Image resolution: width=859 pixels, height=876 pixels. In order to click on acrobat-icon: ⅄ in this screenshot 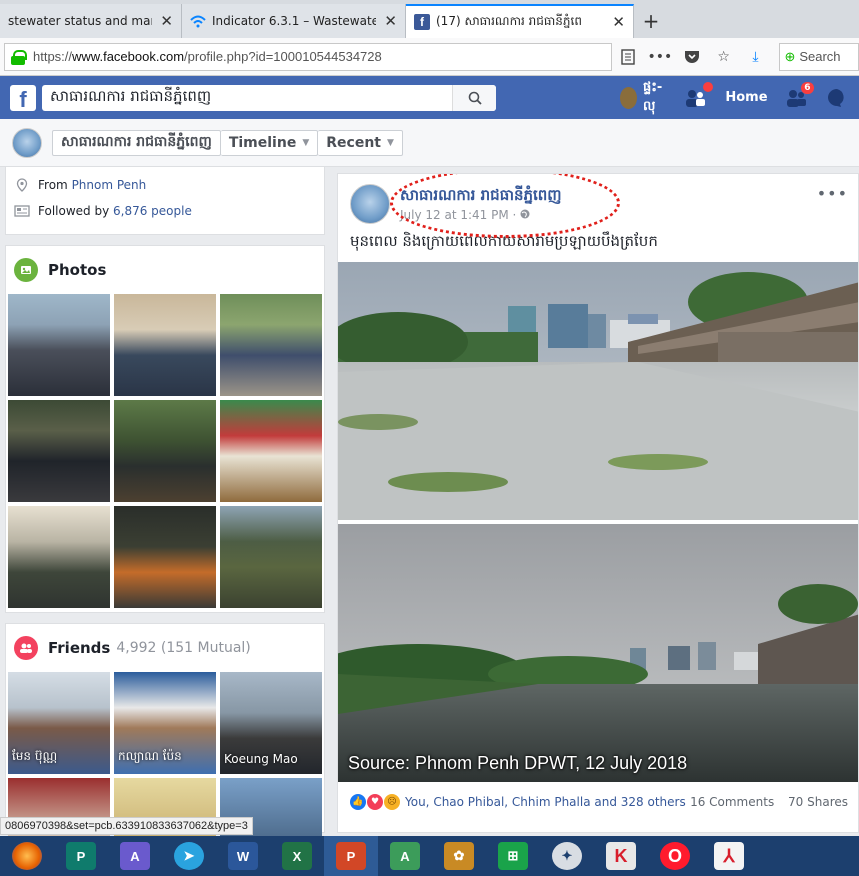, I will do `click(729, 856)`.